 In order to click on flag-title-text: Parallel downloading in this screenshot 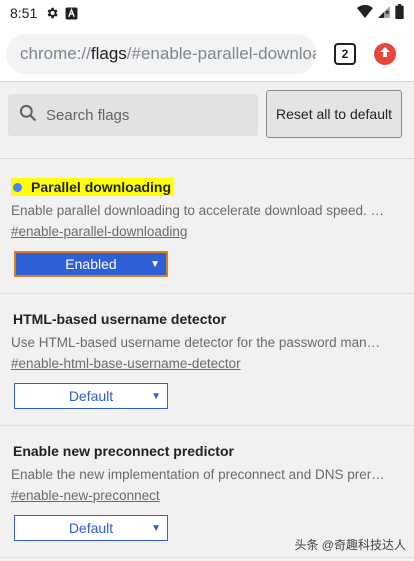, I will do `click(101, 187)`.